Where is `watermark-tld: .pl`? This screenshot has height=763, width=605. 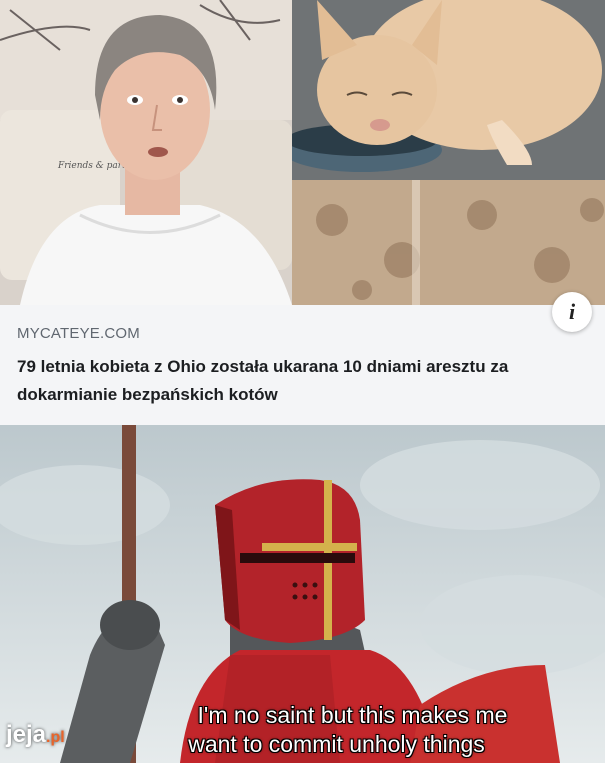
watermark-tld: .pl is located at coordinates (55, 737).